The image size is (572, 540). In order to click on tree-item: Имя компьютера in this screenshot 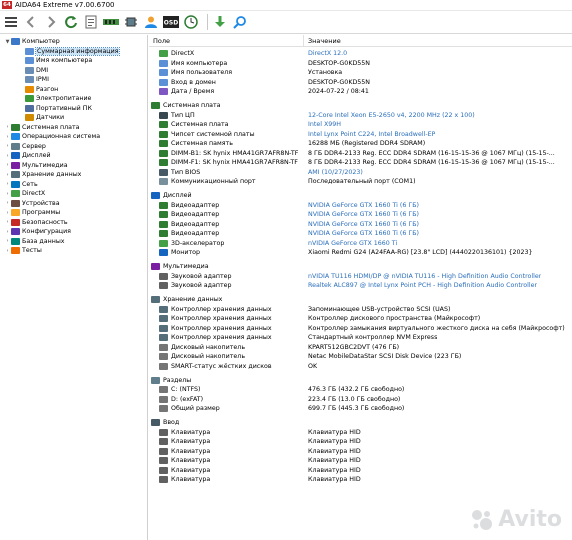, I will do `click(73, 61)`.